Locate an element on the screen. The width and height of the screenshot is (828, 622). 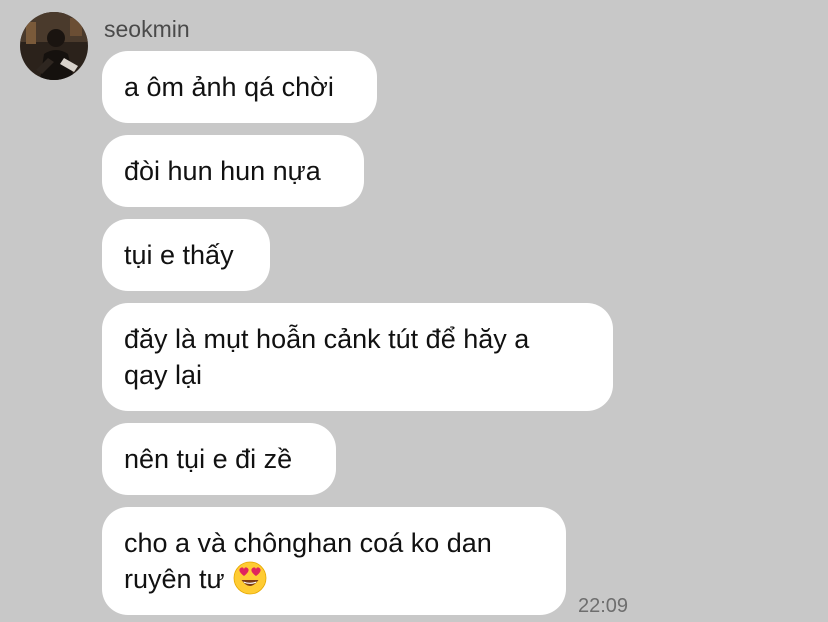
message-bubble: tụi e thấy is located at coordinates (186, 255).